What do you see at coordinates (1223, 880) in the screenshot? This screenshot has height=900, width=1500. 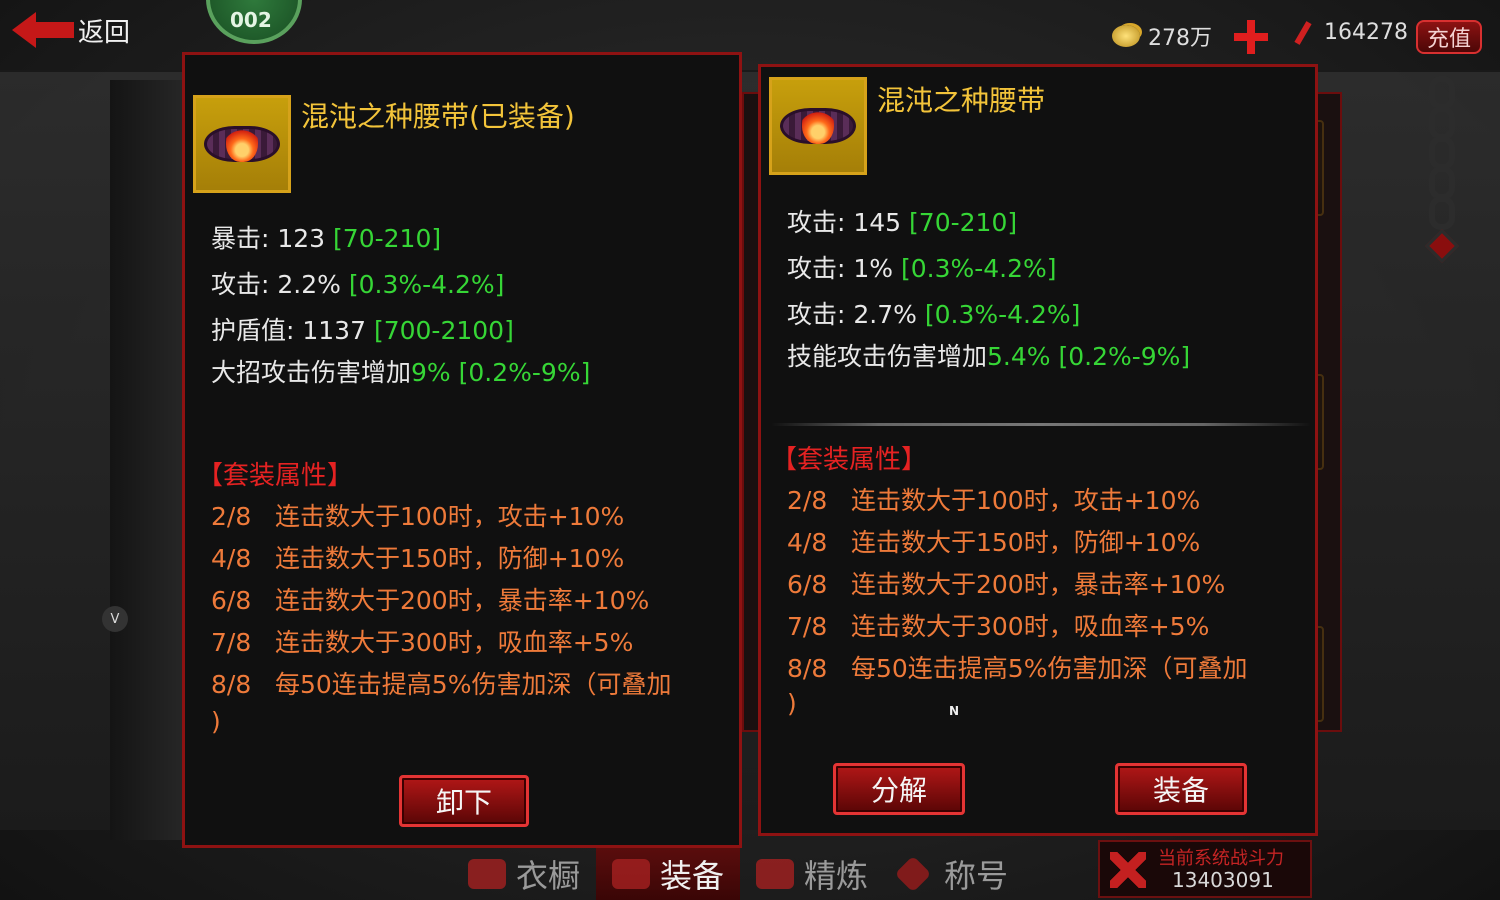 I see `combat-power-value: 13403091` at bounding box center [1223, 880].